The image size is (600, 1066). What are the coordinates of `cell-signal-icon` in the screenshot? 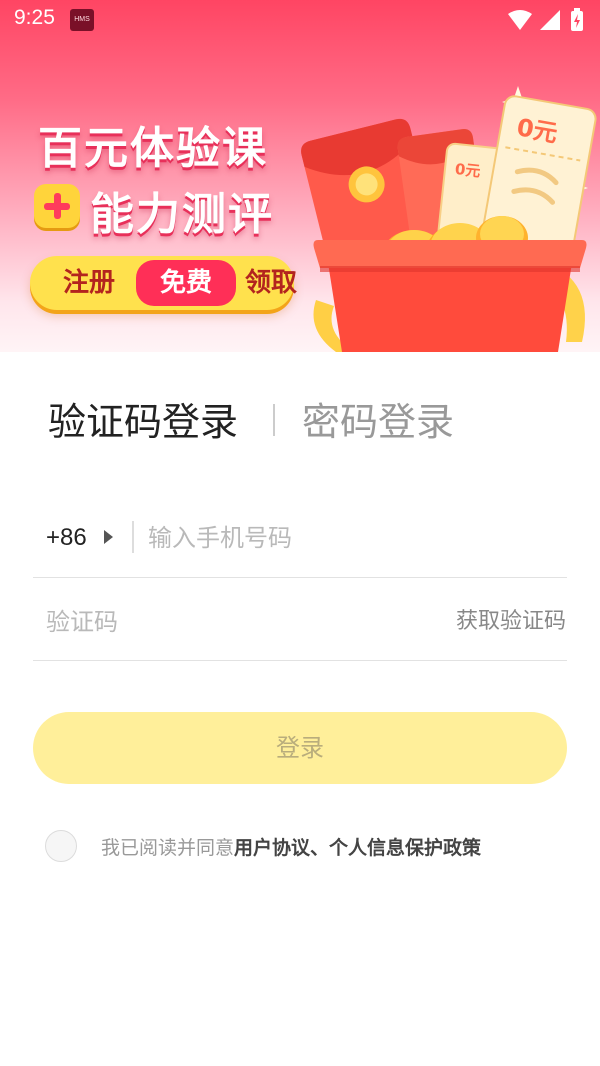 It's located at (550, 20).